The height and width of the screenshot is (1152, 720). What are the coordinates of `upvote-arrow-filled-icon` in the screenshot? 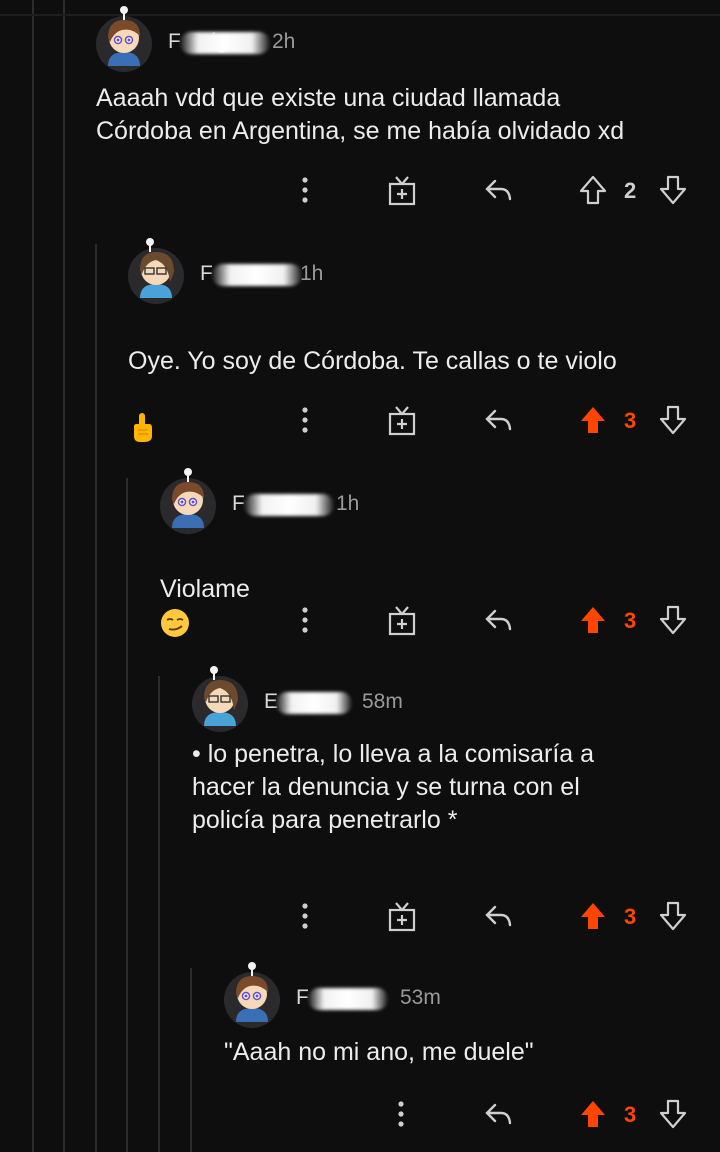 It's located at (593, 1114).